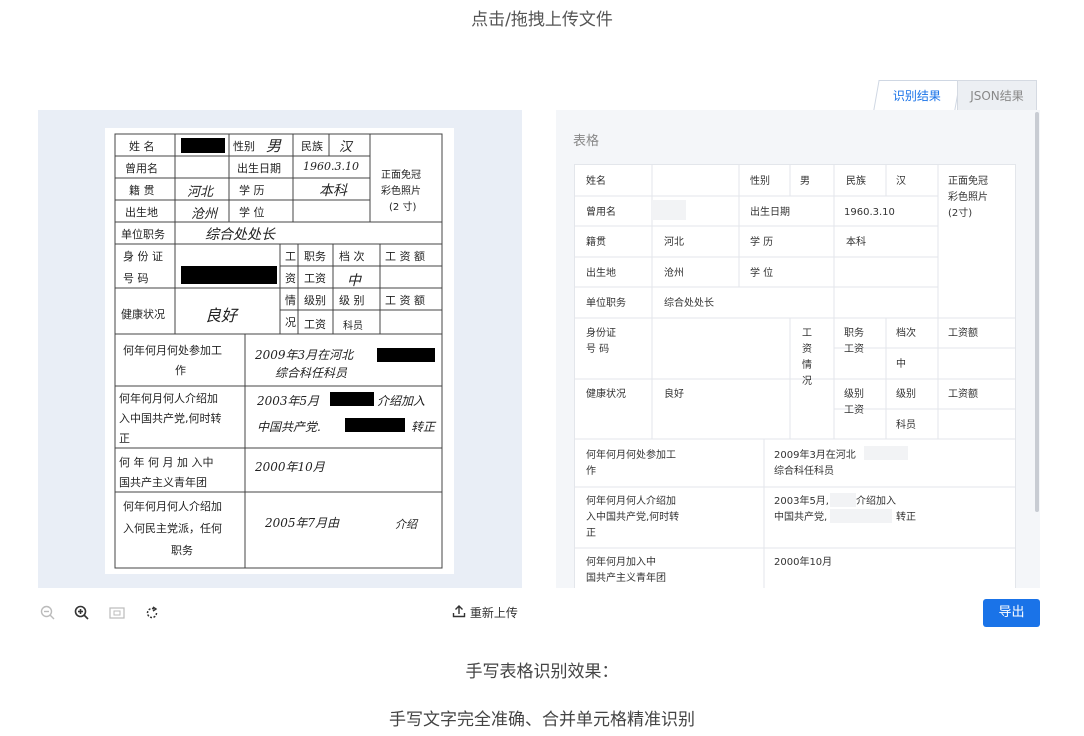  Describe the element at coordinates (401, 401) in the screenshot. I see `paper-a2-line1b: 介绍加入` at that location.